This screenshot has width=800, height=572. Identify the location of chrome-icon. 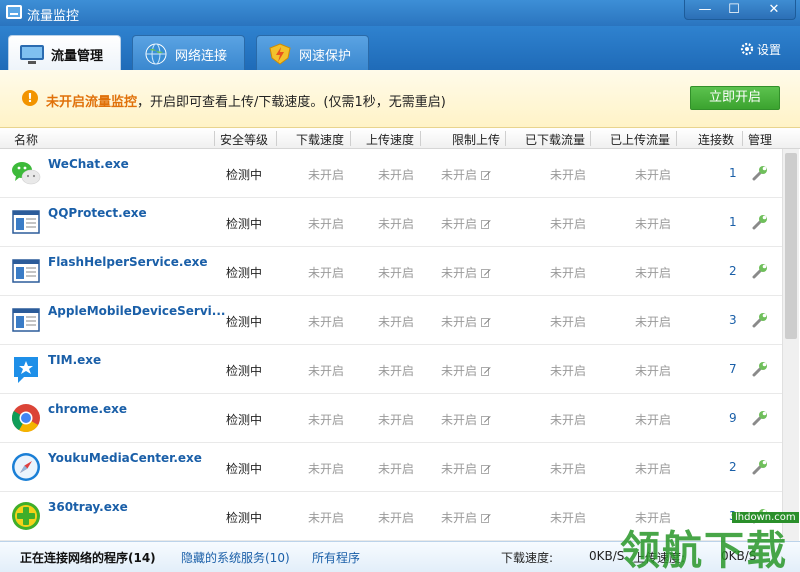
(26, 418).